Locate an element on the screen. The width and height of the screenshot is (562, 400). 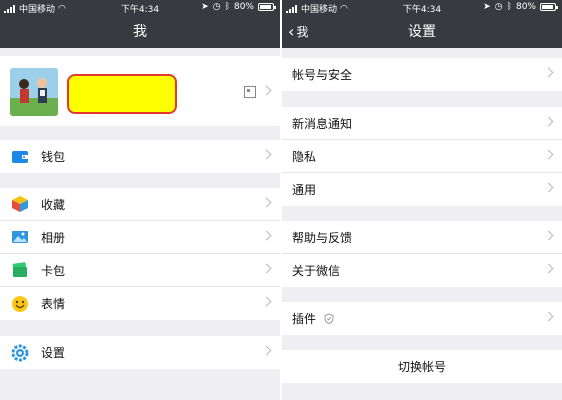
redacted-name is located at coordinates (122, 94).